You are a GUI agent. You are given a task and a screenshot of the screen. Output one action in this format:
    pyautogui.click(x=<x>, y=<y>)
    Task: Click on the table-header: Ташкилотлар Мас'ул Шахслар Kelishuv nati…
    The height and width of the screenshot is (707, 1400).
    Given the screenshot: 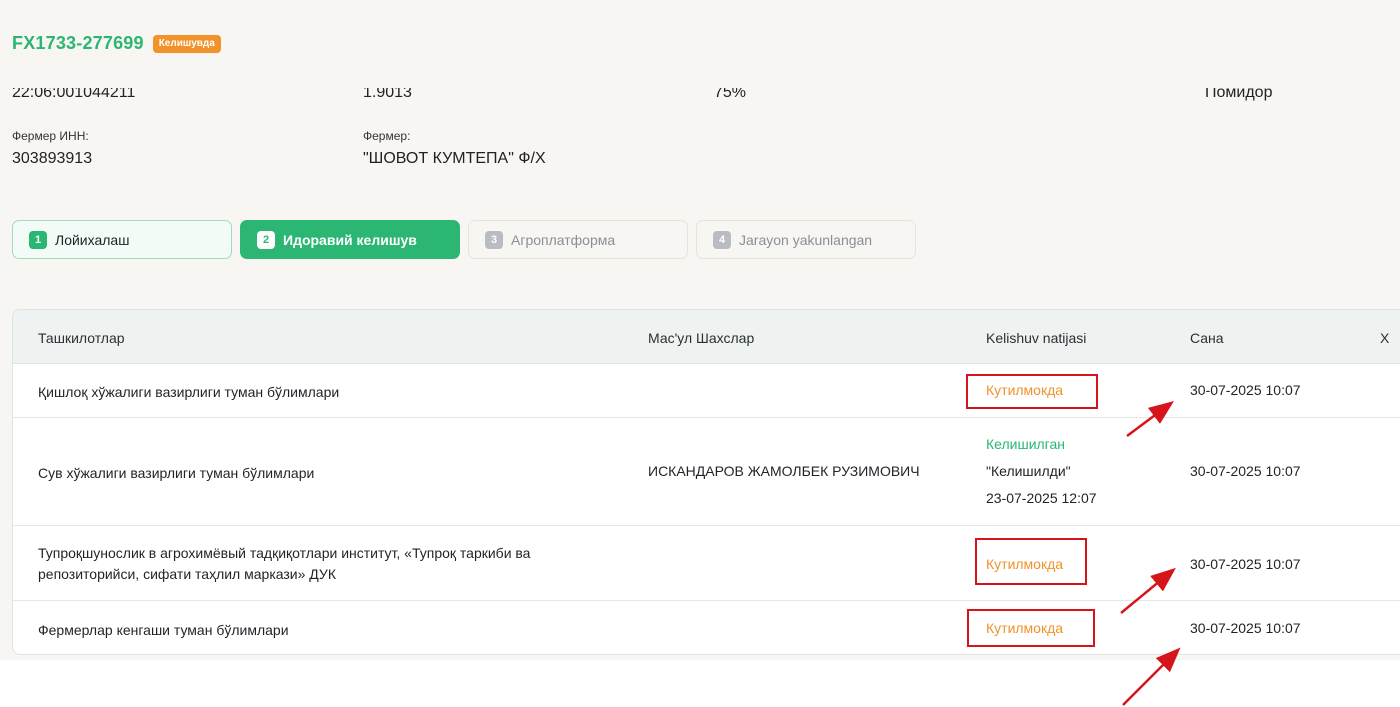 What is the action you would take?
    pyautogui.click(x=706, y=337)
    